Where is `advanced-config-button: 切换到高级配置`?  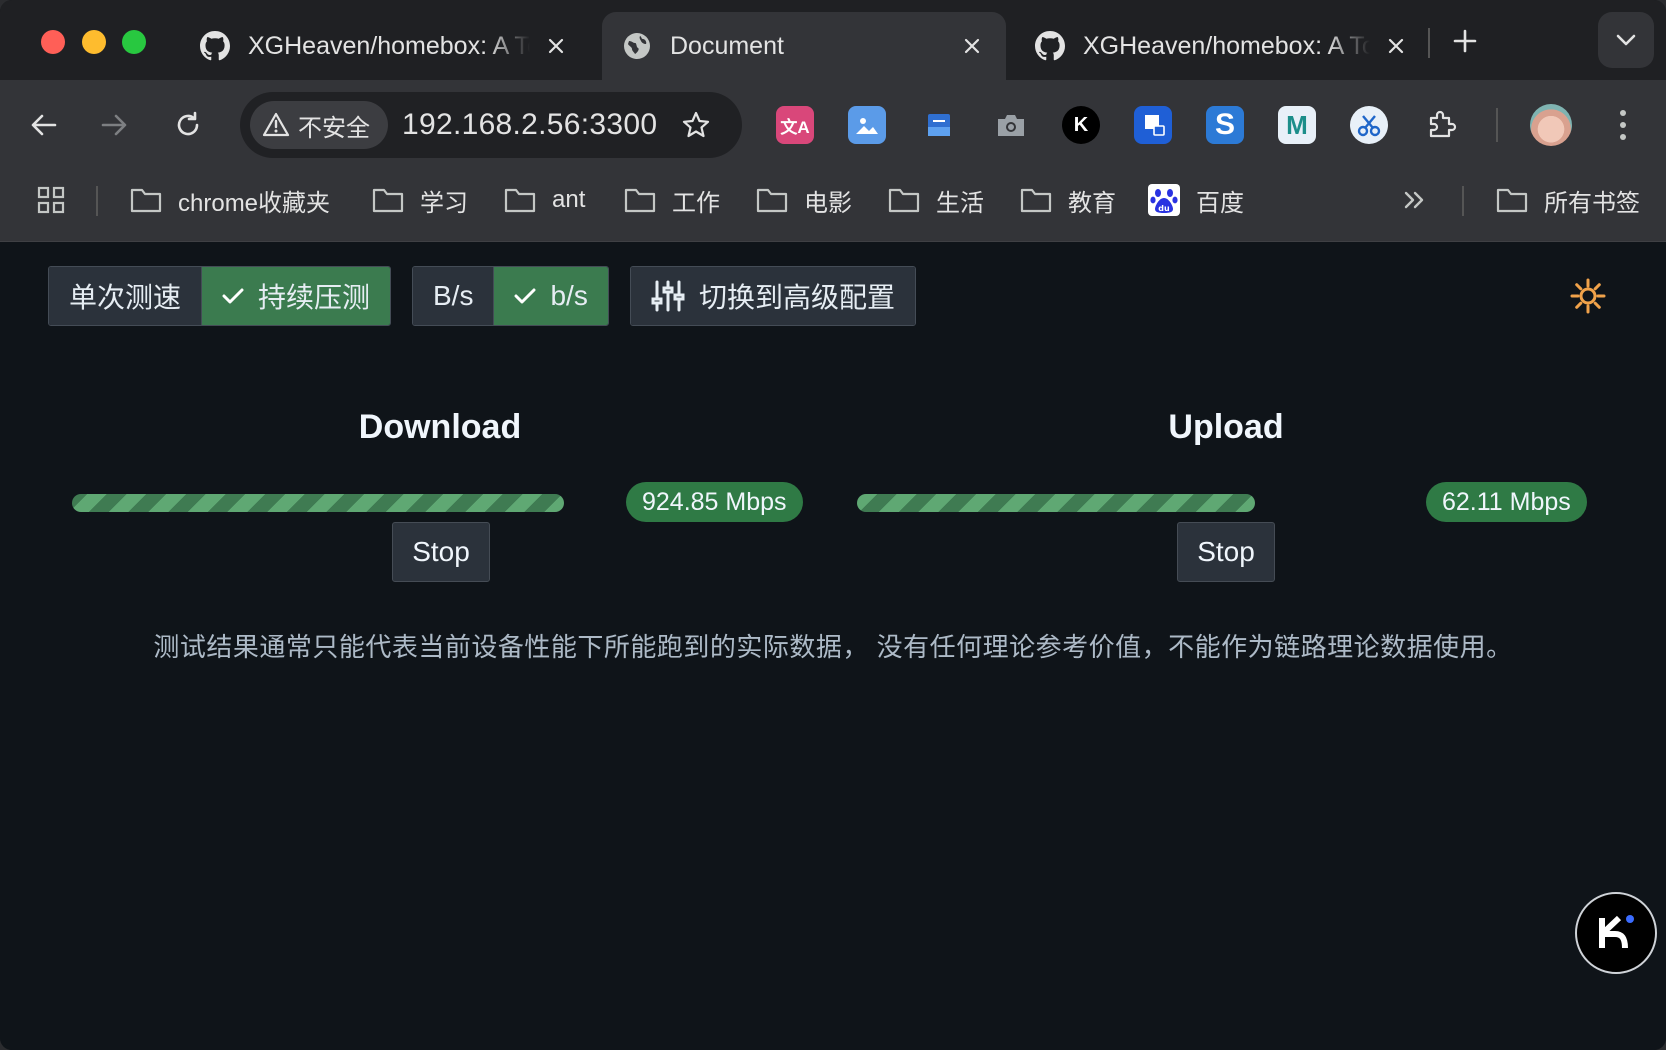 advanced-config-button: 切换到高级配置 is located at coordinates (773, 296).